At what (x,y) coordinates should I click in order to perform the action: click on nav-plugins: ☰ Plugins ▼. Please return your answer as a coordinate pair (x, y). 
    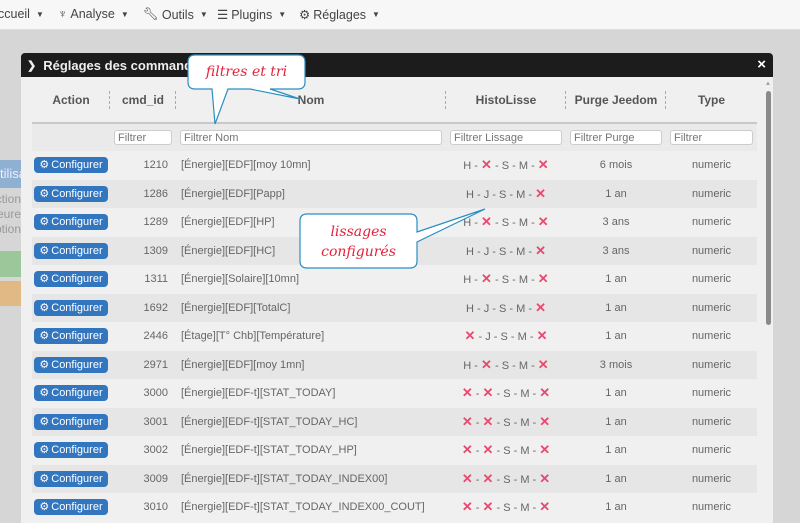
    Looking at the image, I should click on (252, 15).